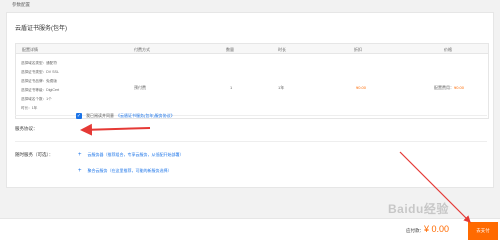  I want to click on pay-label: 应付款：, so click(415, 230).